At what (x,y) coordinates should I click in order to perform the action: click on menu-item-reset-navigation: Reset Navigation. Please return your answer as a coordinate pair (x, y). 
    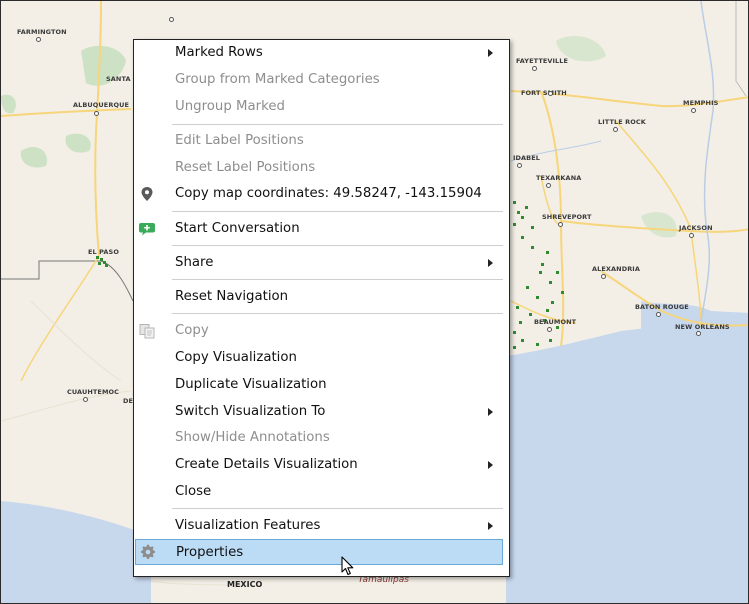
    Looking at the image, I should click on (321, 297).